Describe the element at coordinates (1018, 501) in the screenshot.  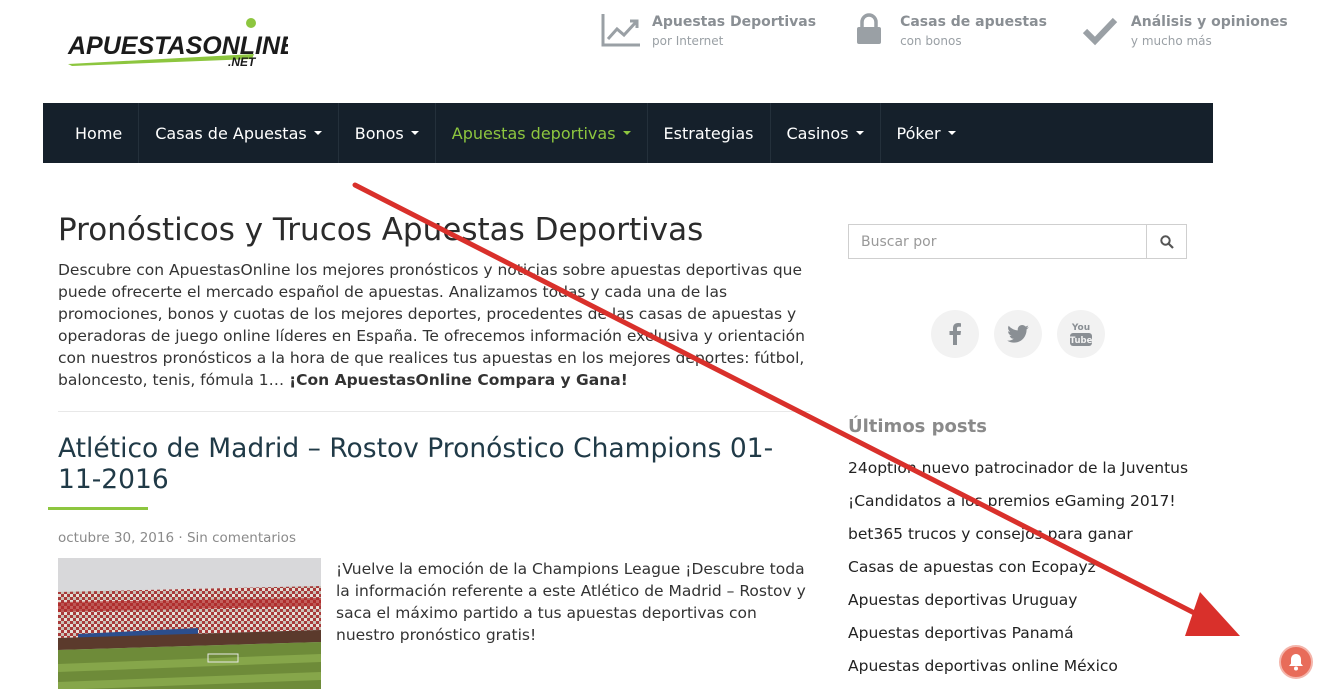
I see `recent-post-link: ¡Candidatos a los premios eGaming 2017!` at that location.